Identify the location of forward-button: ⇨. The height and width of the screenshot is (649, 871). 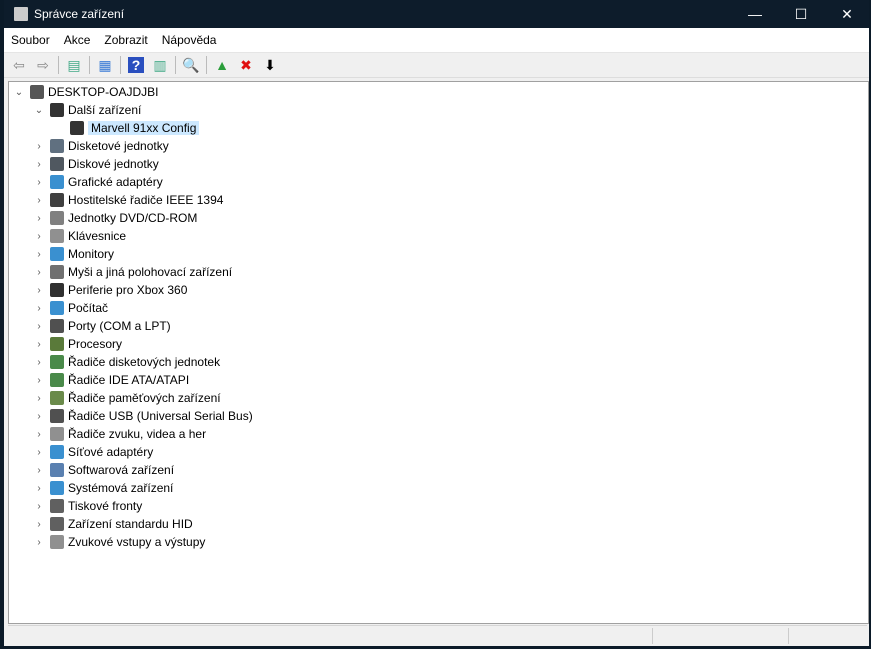
(43, 65).